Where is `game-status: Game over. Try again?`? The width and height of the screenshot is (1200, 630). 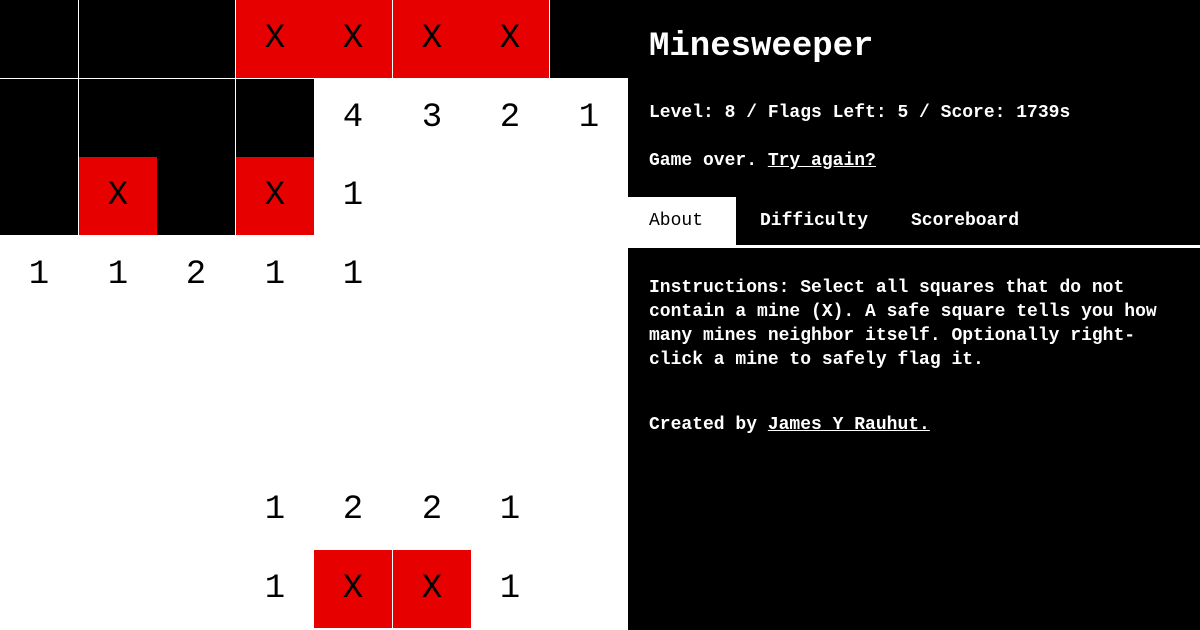
game-status: Game over. Try again? is located at coordinates (762, 161).